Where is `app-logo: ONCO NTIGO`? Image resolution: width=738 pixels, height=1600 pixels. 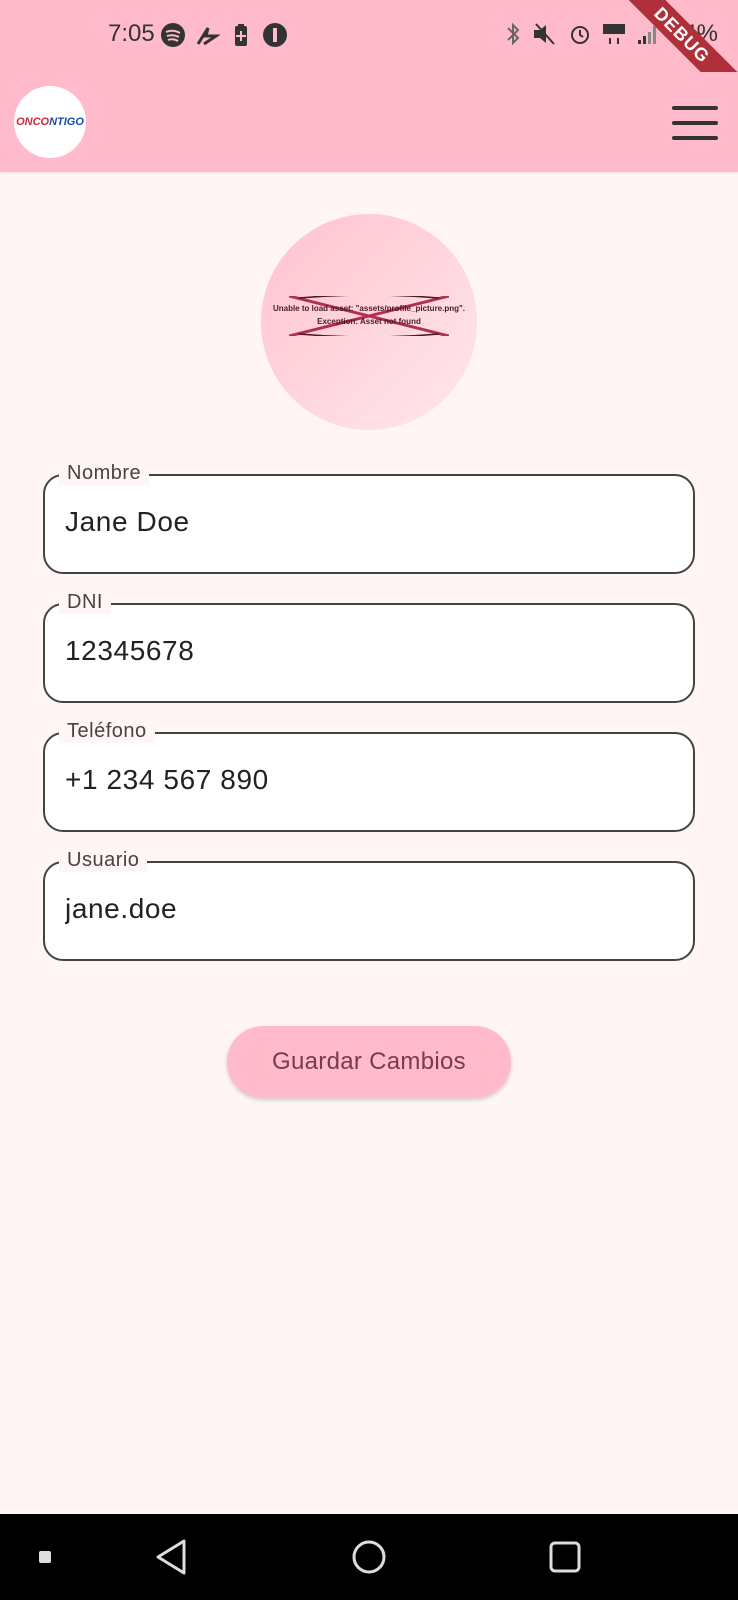
app-logo: ONCO NTIGO is located at coordinates (50, 122).